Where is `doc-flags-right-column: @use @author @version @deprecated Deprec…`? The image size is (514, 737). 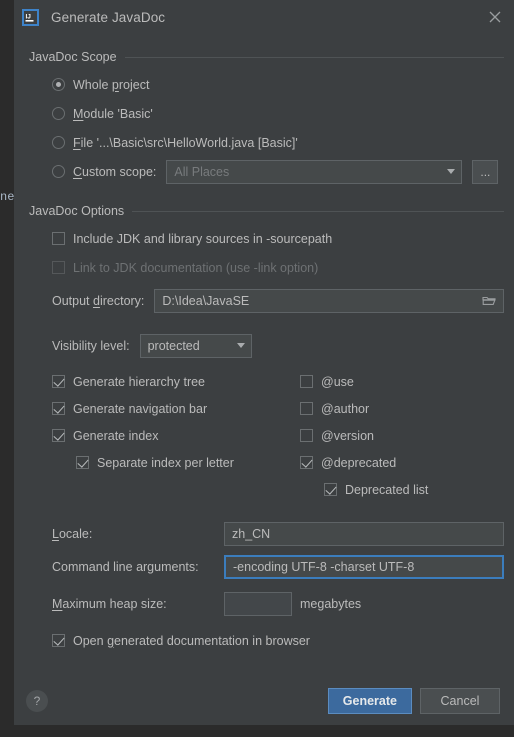 doc-flags-right-column: @use @author @version @deprecated Deprec… is located at coordinates (402, 435).